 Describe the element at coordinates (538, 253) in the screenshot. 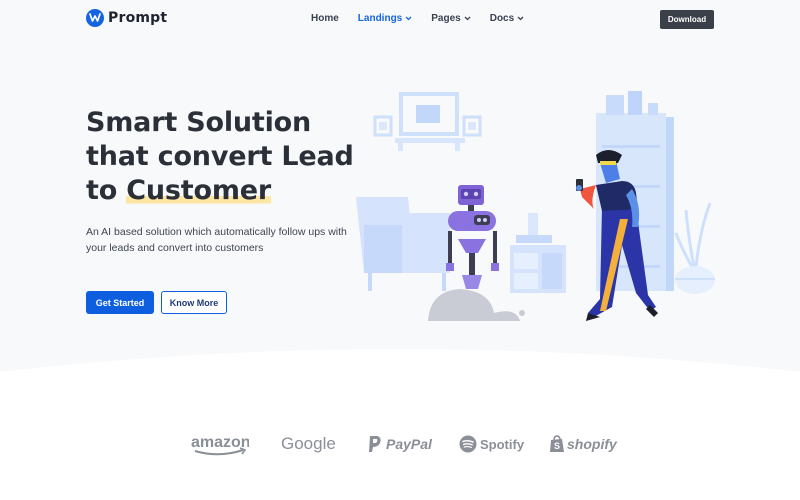

I see `side-table-icon` at that location.